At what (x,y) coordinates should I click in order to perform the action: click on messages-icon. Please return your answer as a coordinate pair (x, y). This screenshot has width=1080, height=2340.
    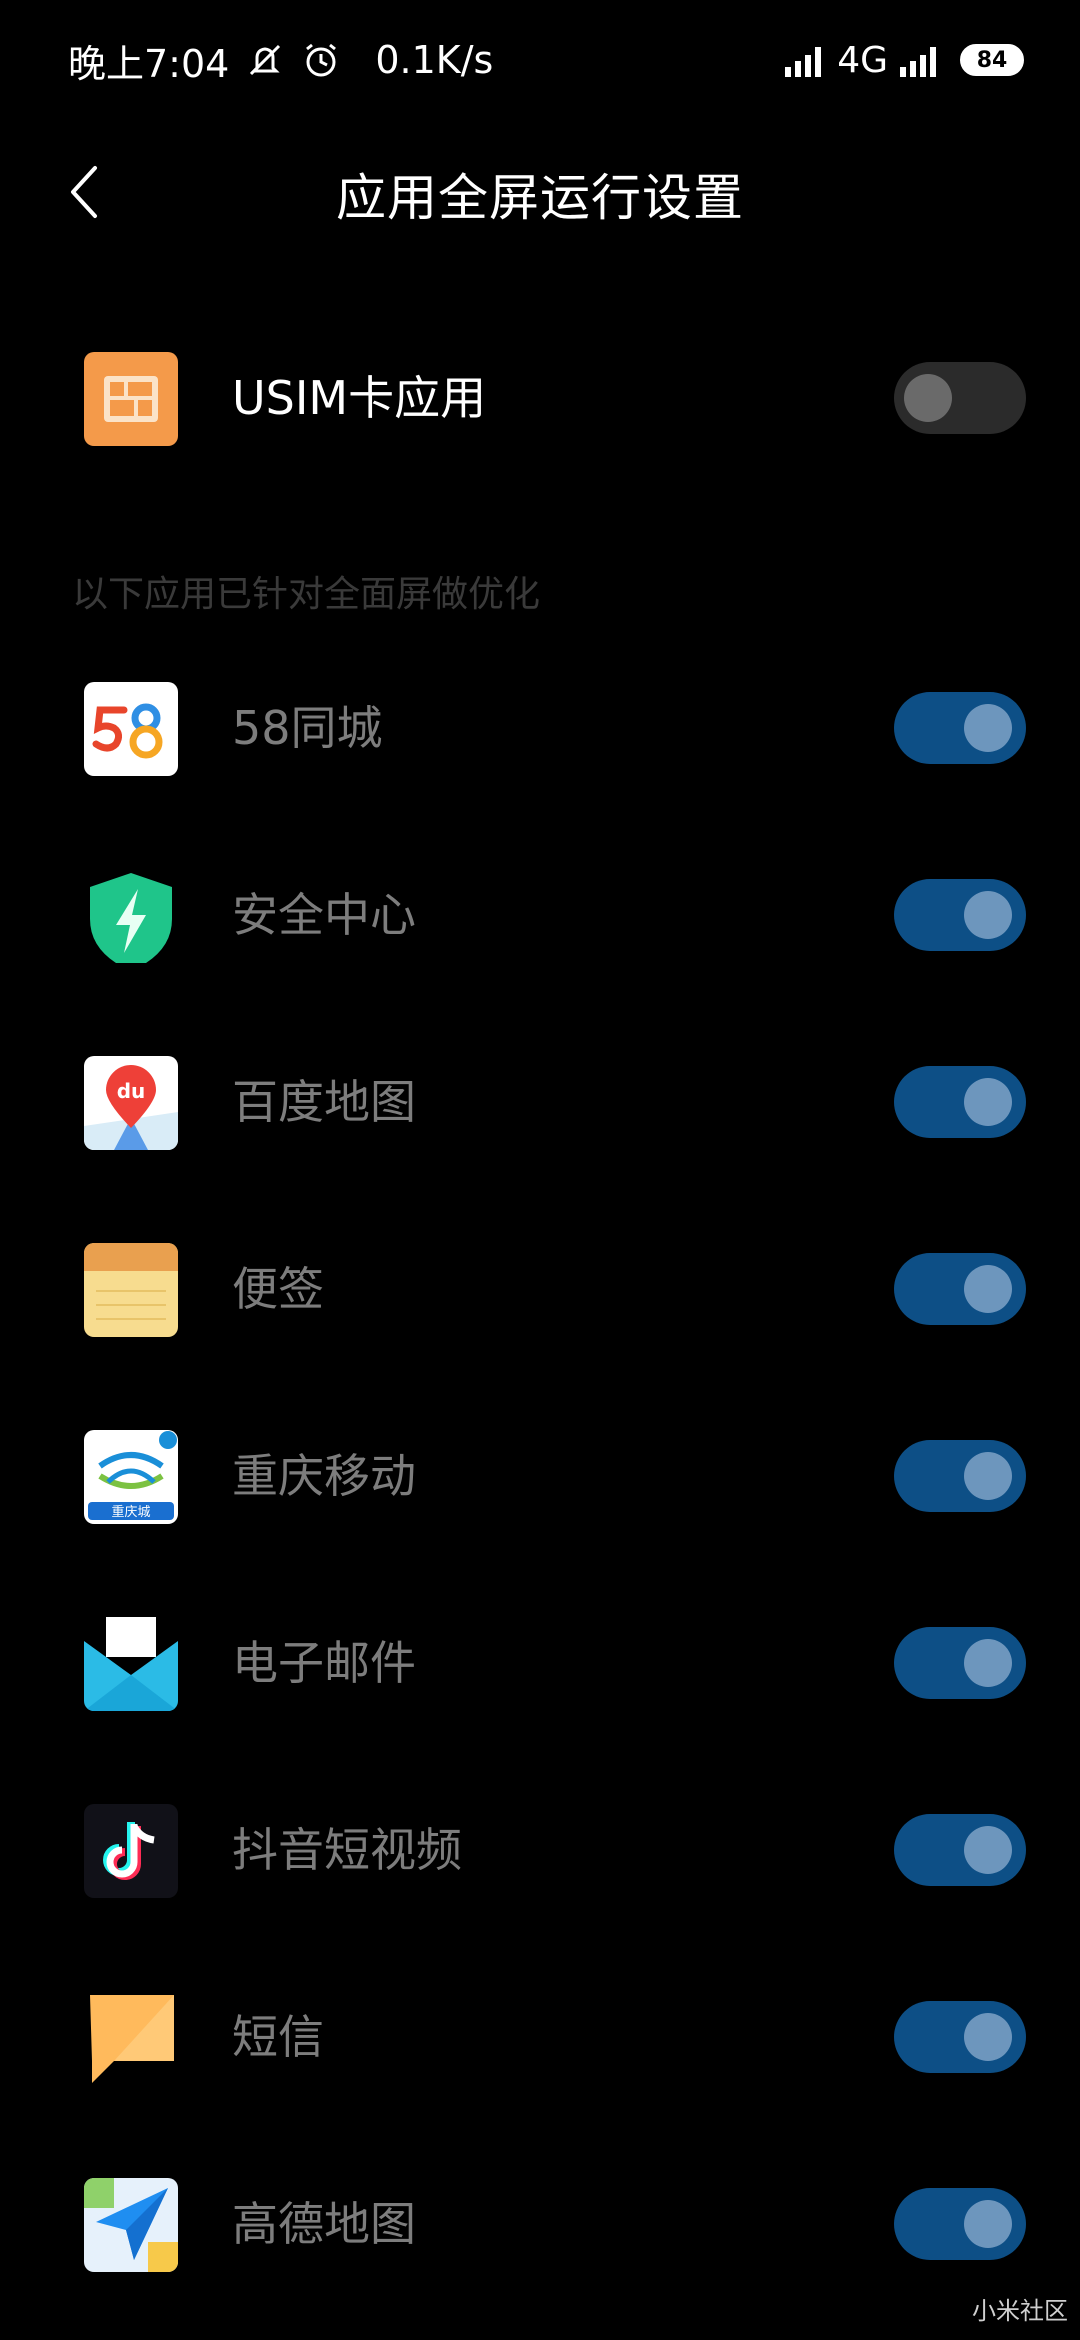
    Looking at the image, I should click on (131, 2038).